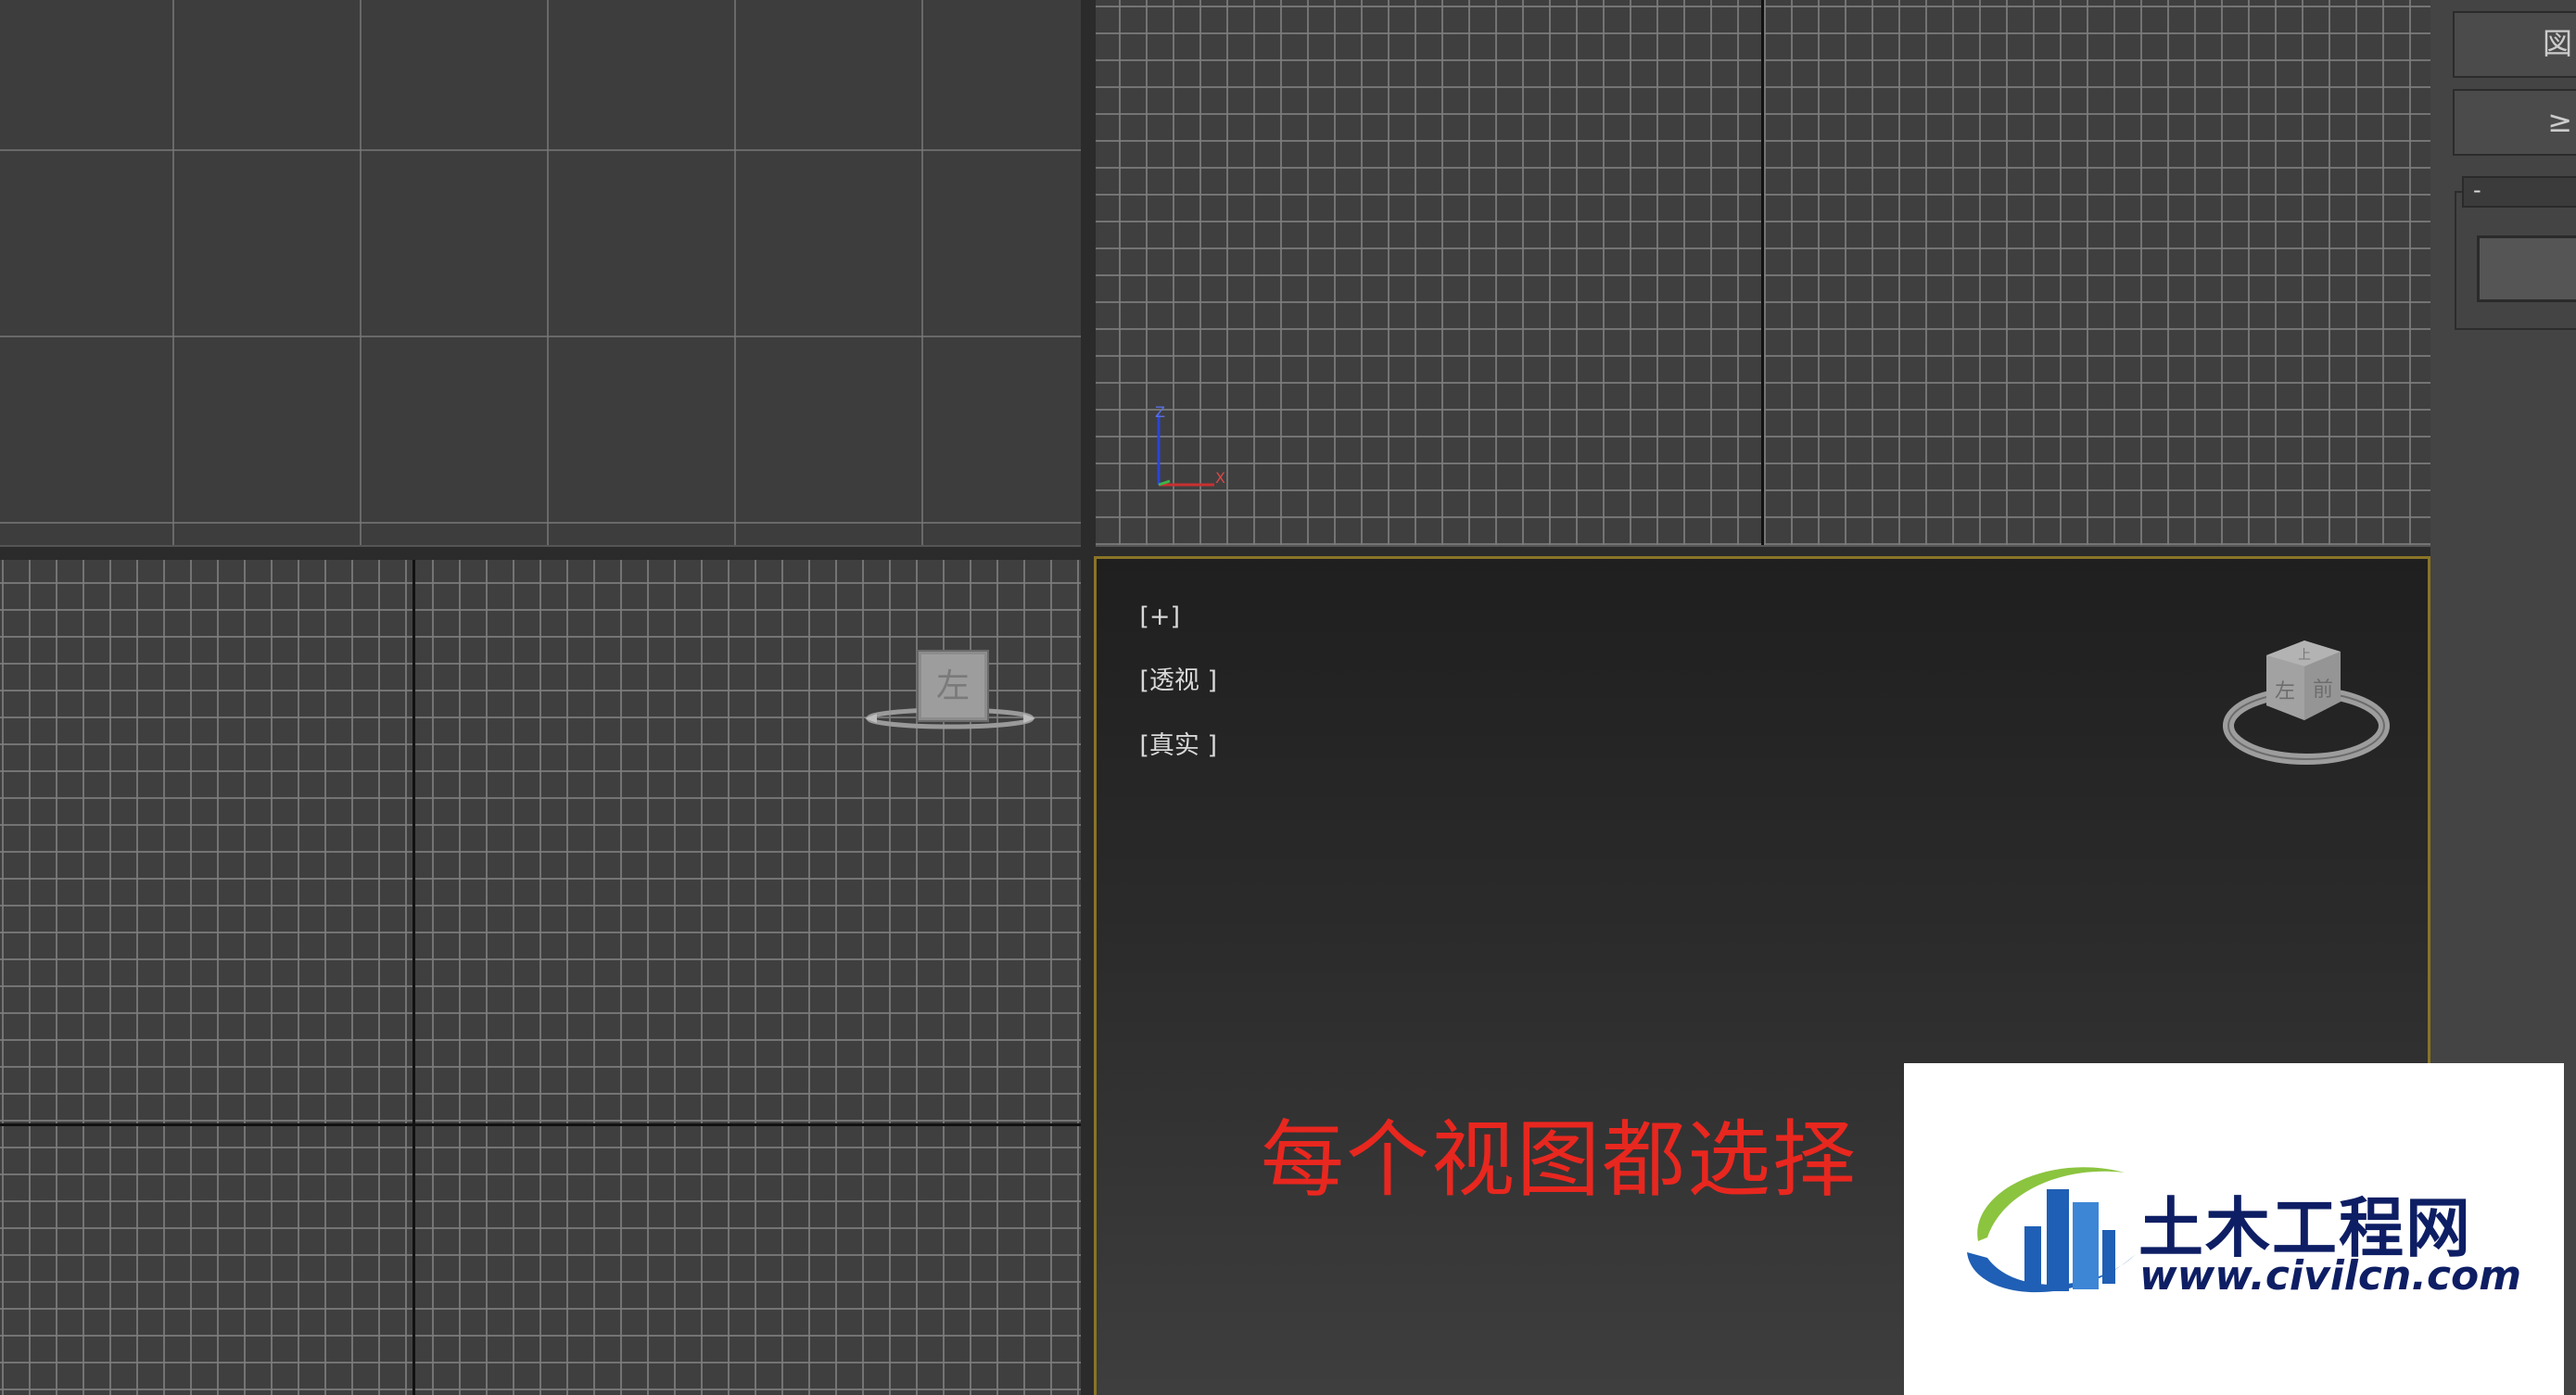 The width and height of the screenshot is (2576, 1395). I want to click on panel-button-2: ≥, so click(2514, 123).